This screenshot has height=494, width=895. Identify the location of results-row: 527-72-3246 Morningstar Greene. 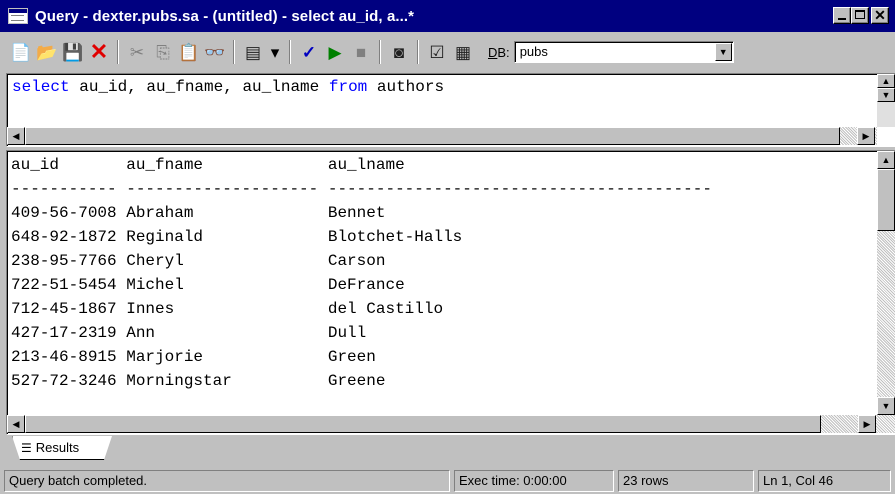
(198, 381).